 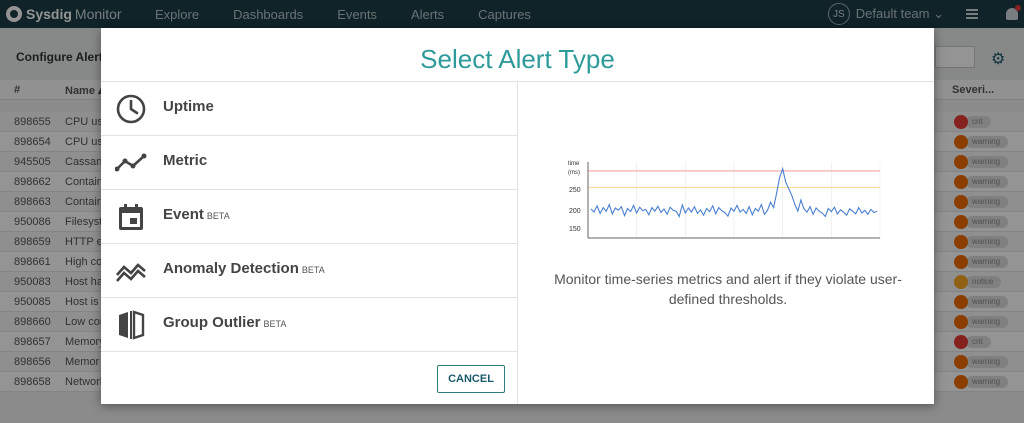 What do you see at coordinates (517, 55) in the screenshot?
I see `dialog-title: Select Alert Type` at bounding box center [517, 55].